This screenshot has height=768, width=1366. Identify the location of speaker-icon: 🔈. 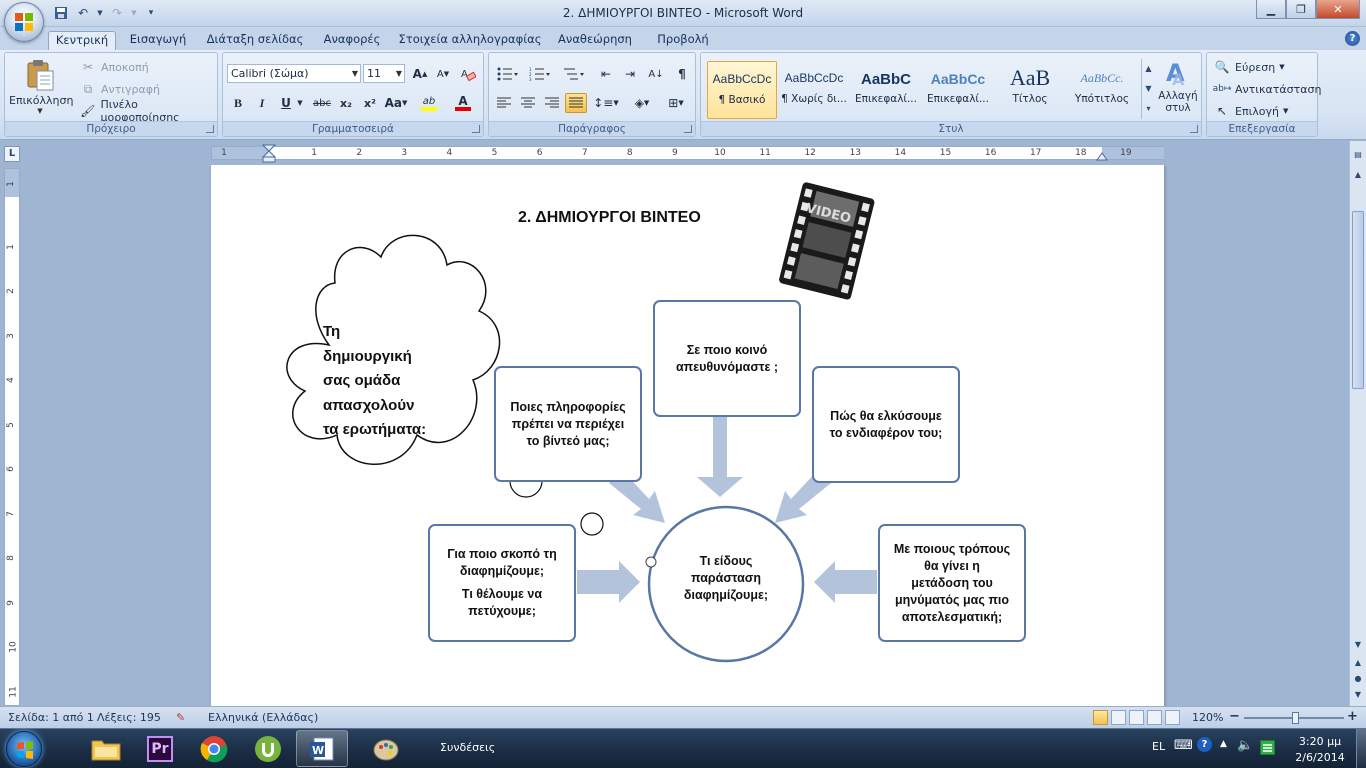
(1245, 745).